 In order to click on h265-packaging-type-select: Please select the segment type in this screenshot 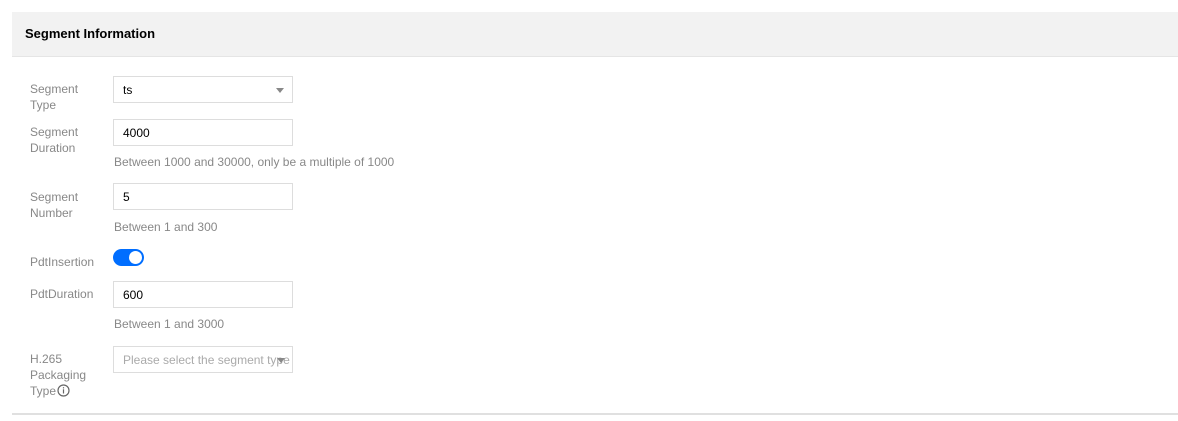, I will do `click(203, 359)`.